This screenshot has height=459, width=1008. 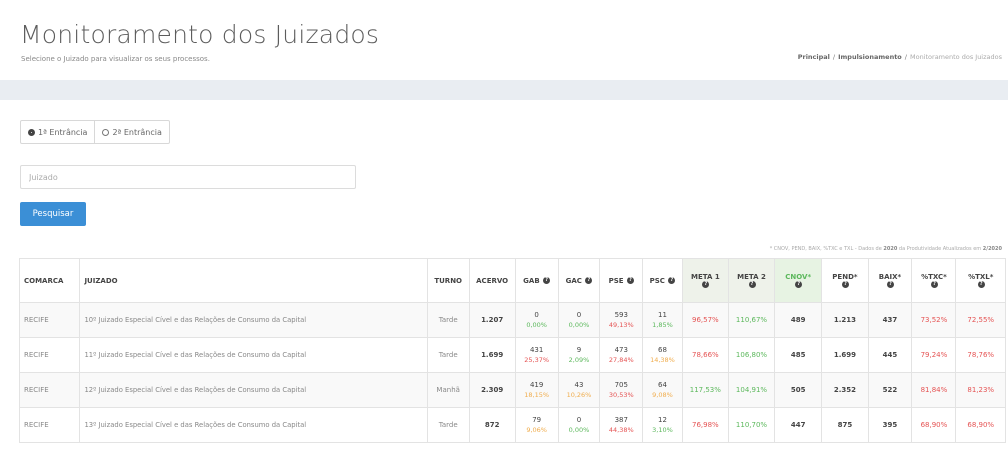 I want to click on cell-percent: 44,38%, so click(x=621, y=430).